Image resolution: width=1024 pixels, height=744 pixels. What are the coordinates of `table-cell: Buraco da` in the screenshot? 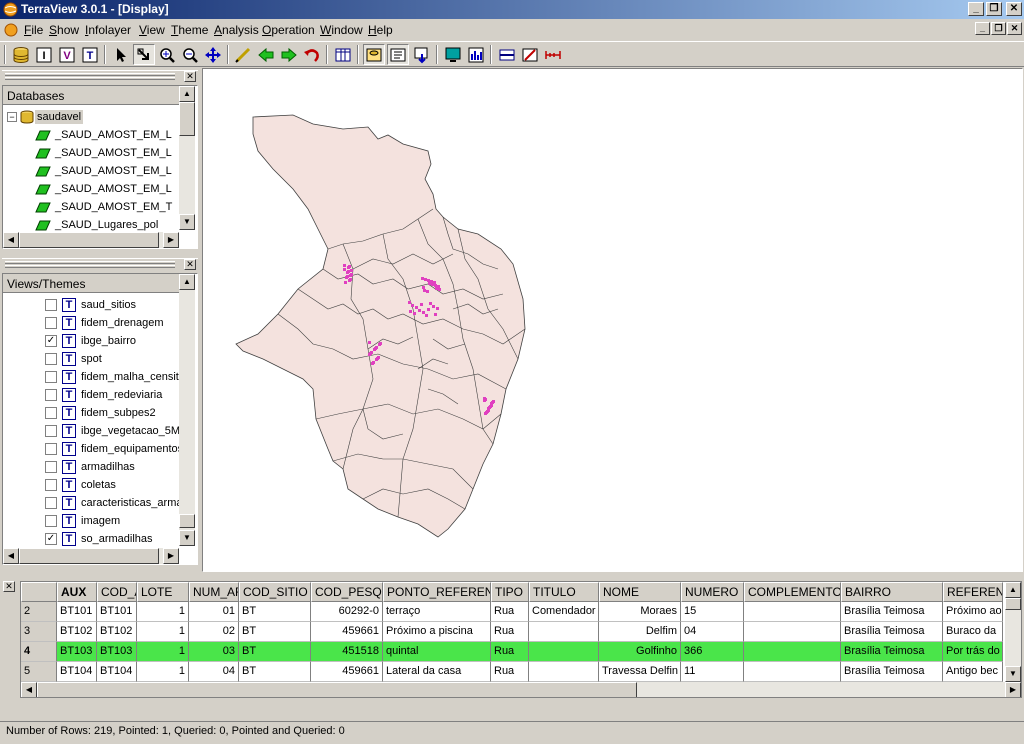 It's located at (973, 632).